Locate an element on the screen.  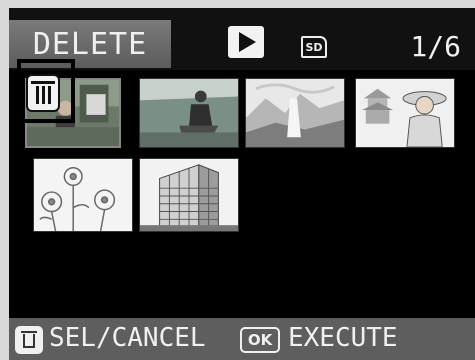
ok-button-icon: OK is located at coordinates (260, 340).